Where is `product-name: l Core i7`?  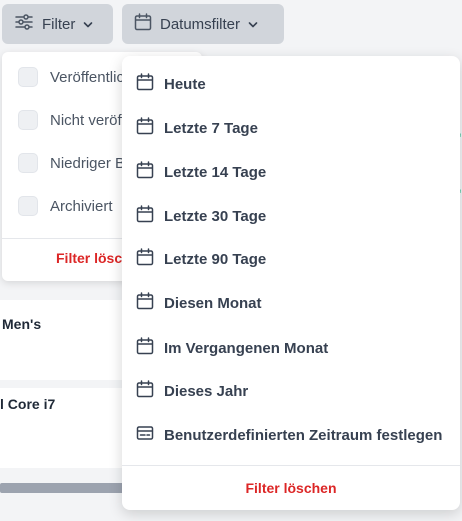
product-name: l Core i7 is located at coordinates (28, 404).